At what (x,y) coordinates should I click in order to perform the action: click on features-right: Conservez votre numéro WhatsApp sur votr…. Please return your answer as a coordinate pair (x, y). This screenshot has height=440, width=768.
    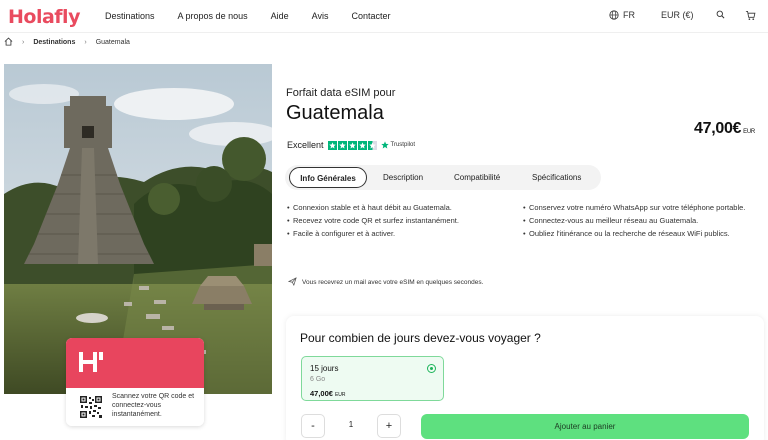
    Looking at the image, I should click on (639, 222).